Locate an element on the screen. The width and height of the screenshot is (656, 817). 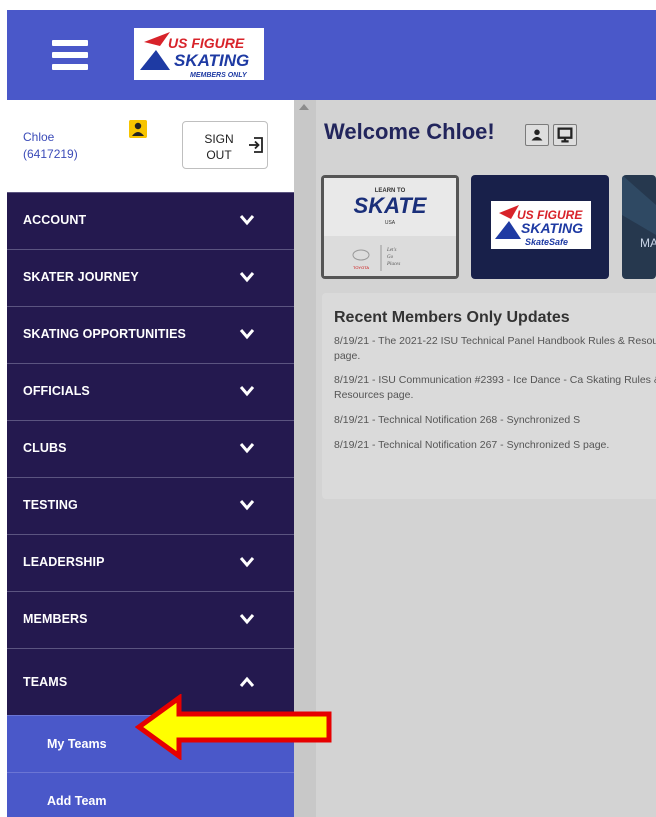
svg-text: SkateSafe is located at coordinates (546, 242).